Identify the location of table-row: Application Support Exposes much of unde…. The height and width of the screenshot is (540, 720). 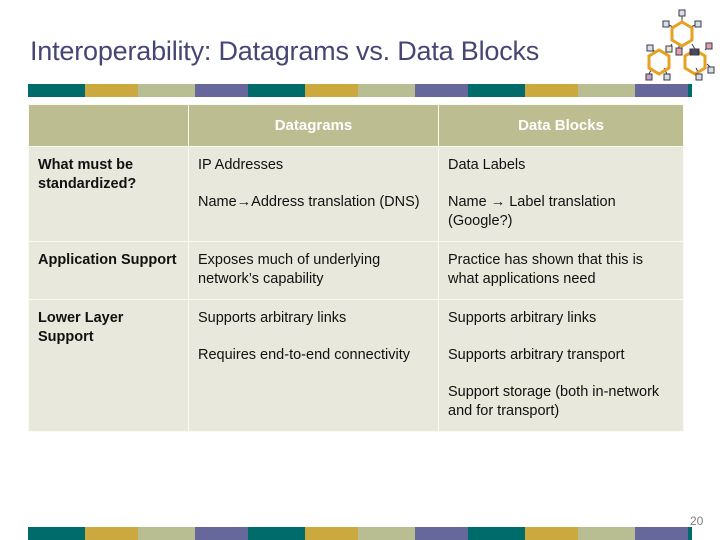
(356, 270).